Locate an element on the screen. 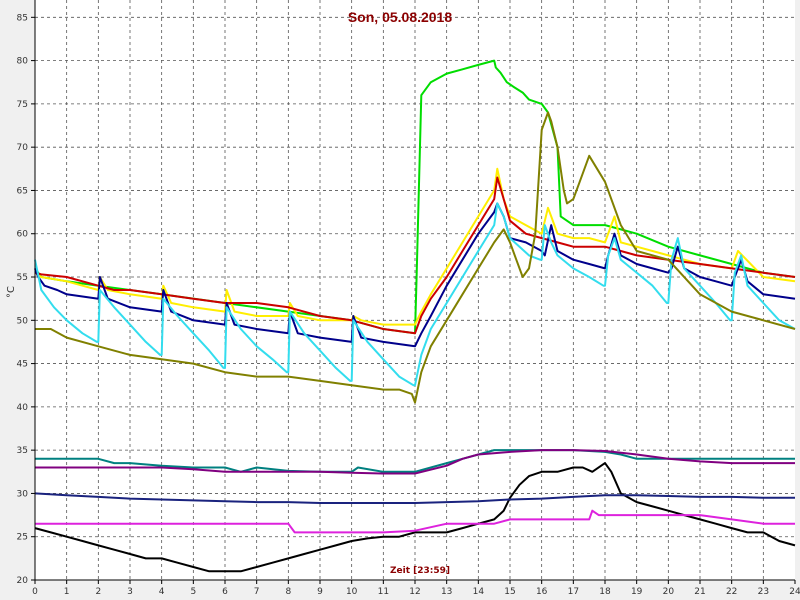  x-axis-ticks: 0 1 2 3 4 5 6 7 8 9 10 11 12 13 14 15 16 17 18 19 20 21 22 23 24 is located at coordinates (416, 588).